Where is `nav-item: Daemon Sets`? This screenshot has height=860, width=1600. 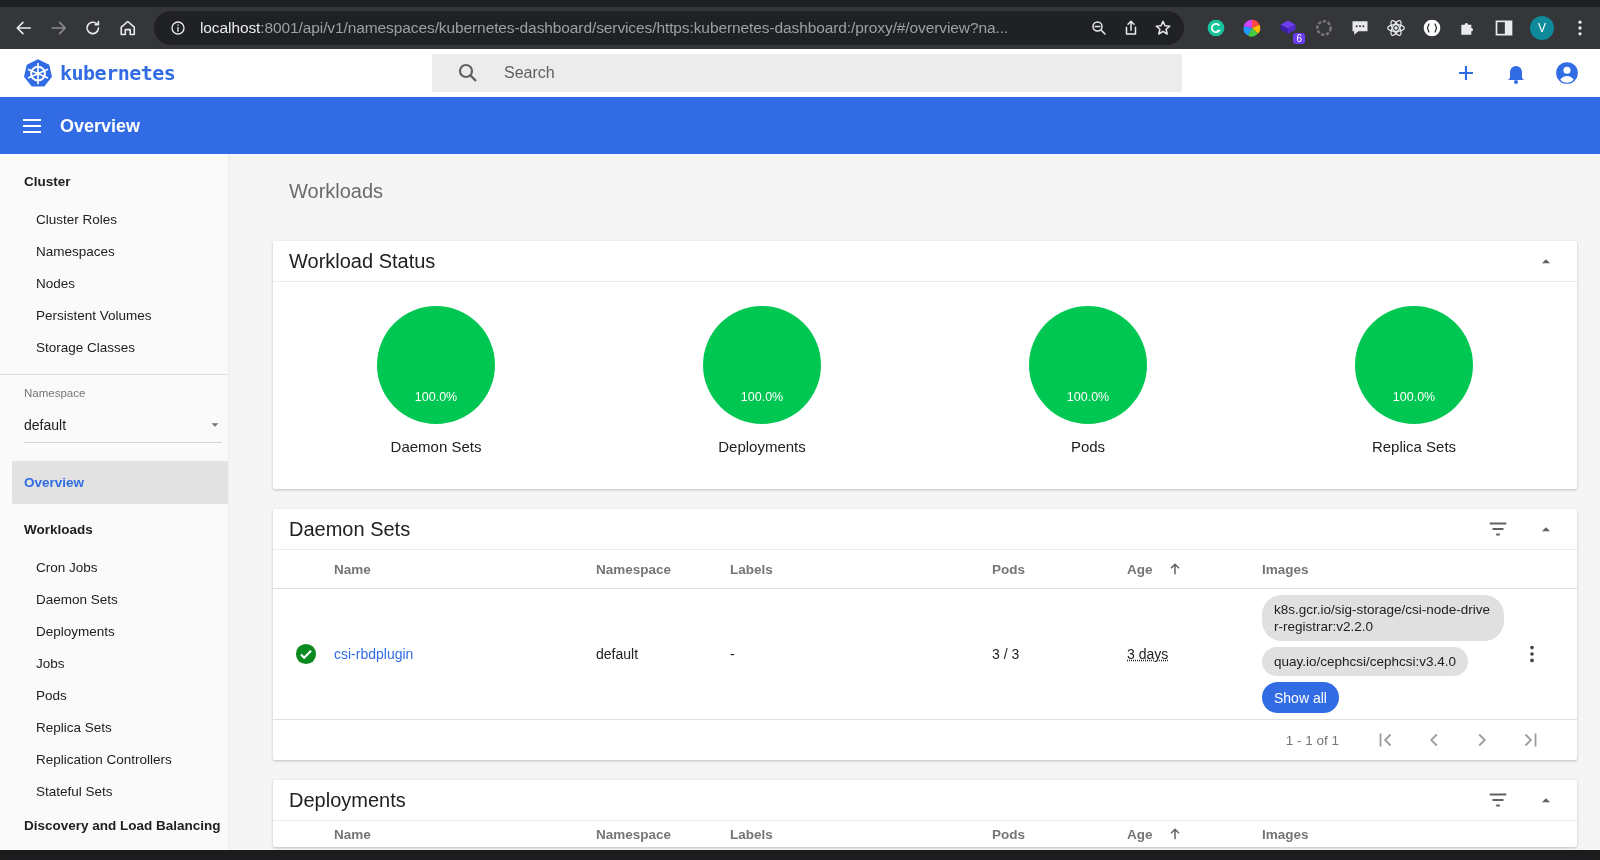 nav-item: Daemon Sets is located at coordinates (114, 600).